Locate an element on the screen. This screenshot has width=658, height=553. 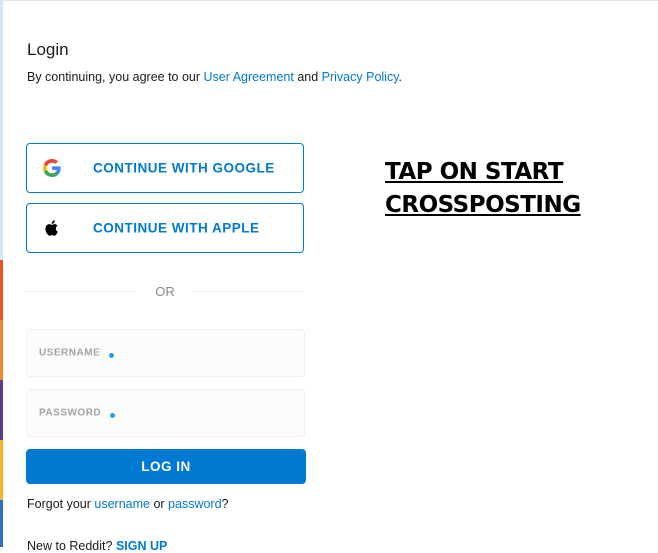
annotation-line-1: TAP ON START is located at coordinates (474, 172).